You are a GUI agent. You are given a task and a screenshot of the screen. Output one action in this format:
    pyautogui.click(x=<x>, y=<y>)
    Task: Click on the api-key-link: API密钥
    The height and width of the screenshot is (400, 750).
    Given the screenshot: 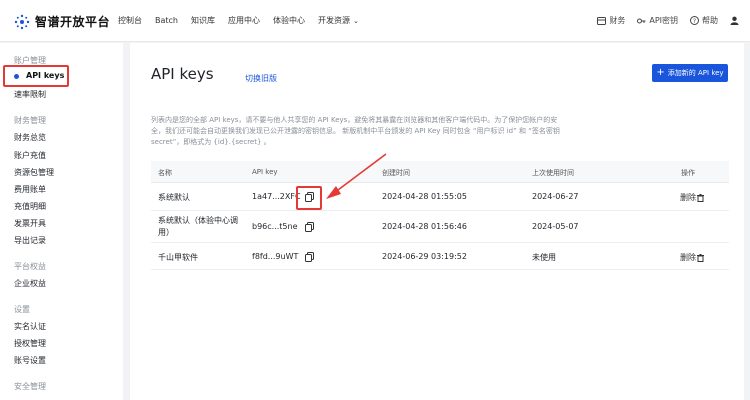 What is the action you would take?
    pyautogui.click(x=657, y=20)
    